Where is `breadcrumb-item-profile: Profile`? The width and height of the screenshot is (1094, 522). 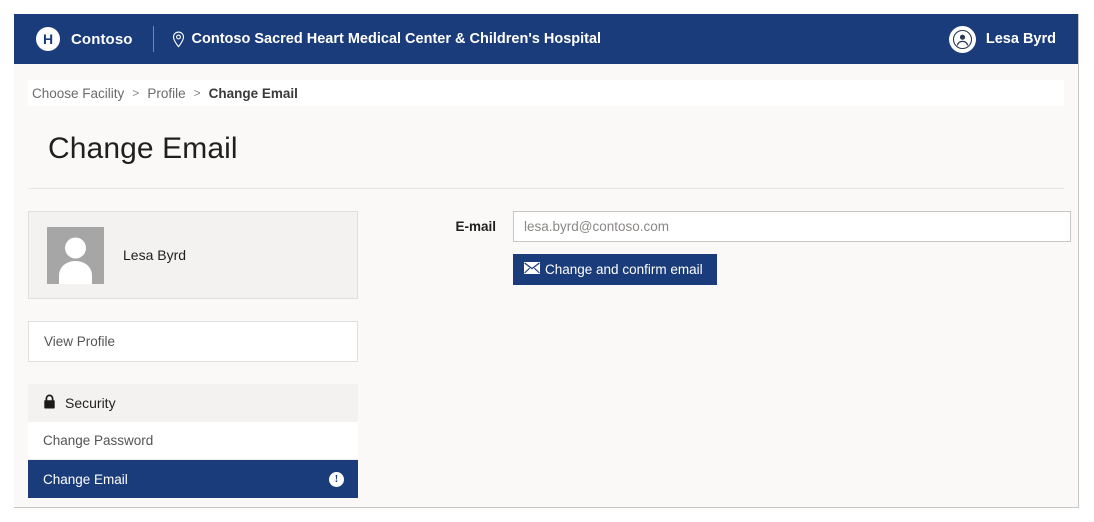 breadcrumb-item-profile: Profile is located at coordinates (166, 93).